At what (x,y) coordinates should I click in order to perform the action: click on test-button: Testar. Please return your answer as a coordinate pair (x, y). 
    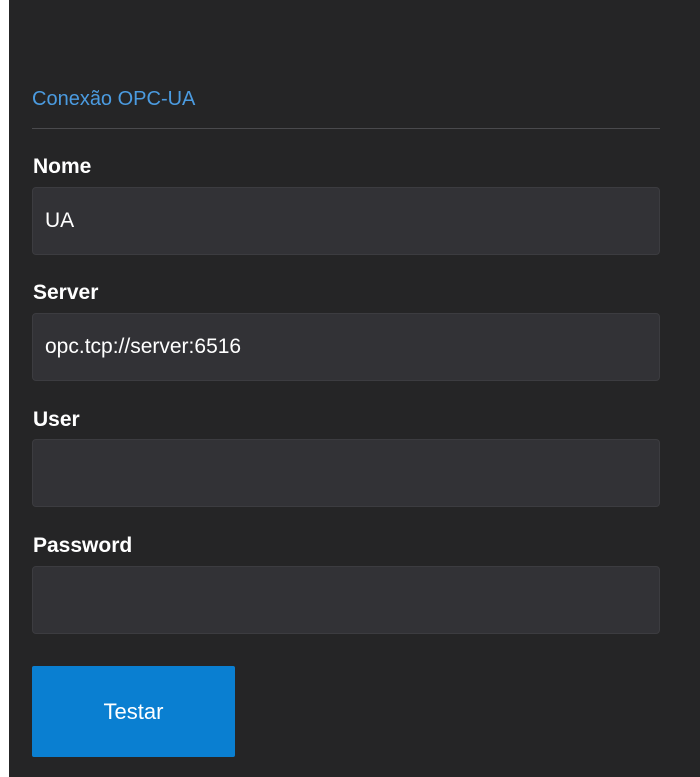
    Looking at the image, I should click on (133, 711).